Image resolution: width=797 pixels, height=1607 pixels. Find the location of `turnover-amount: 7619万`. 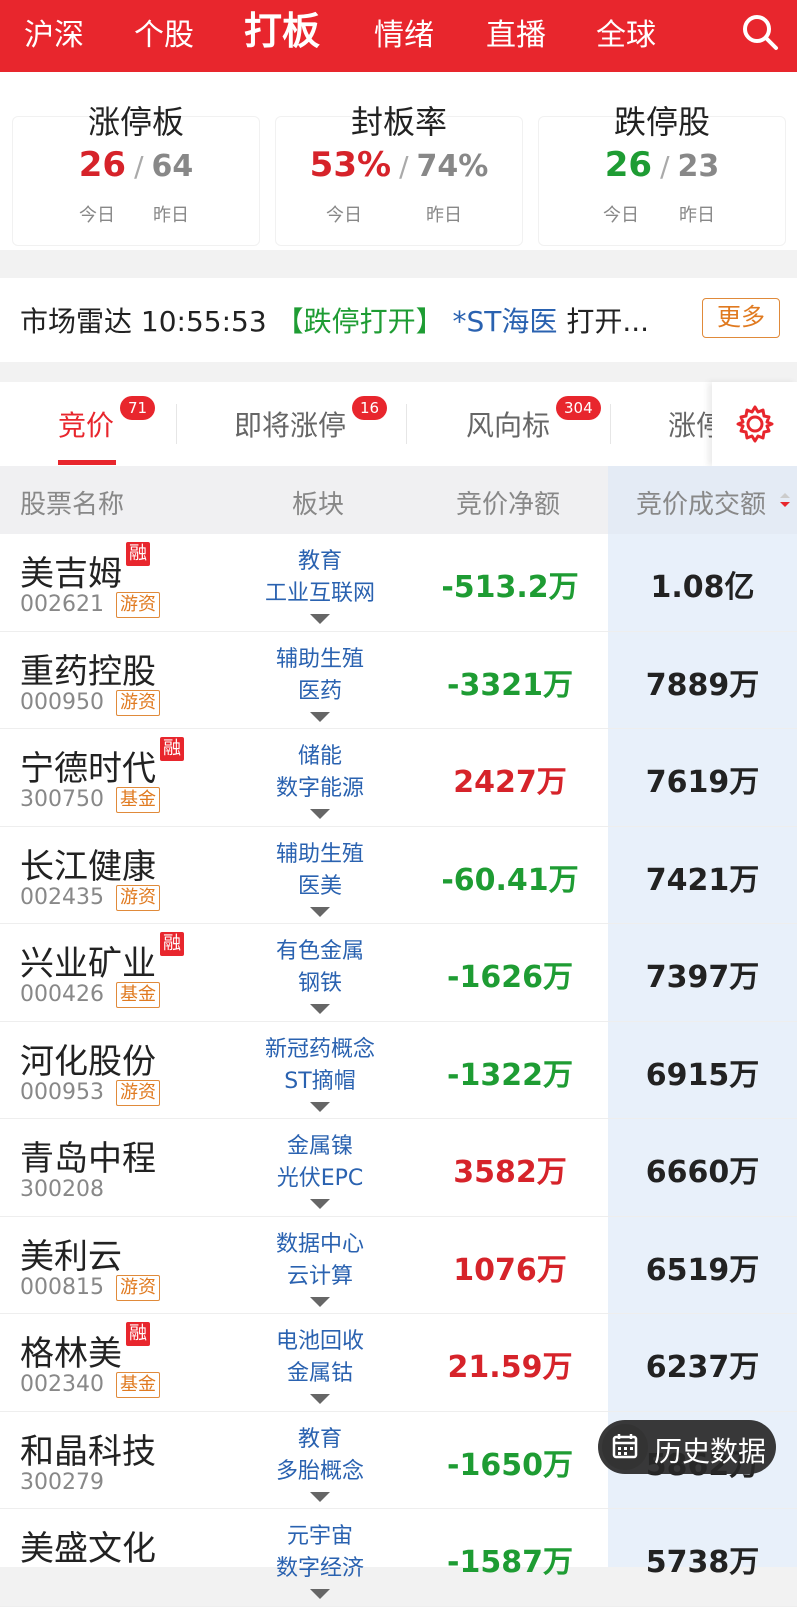

turnover-amount: 7619万 is located at coordinates (702, 782).